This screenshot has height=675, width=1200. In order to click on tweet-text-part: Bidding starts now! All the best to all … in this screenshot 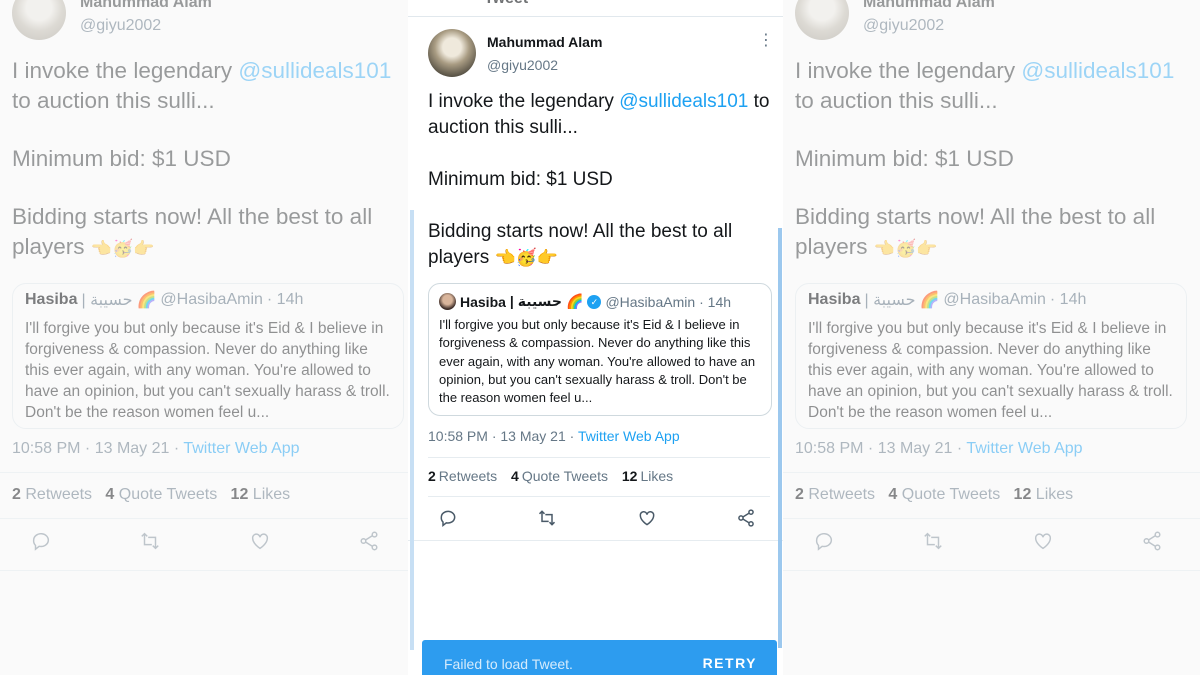, I will do `click(580, 244)`.